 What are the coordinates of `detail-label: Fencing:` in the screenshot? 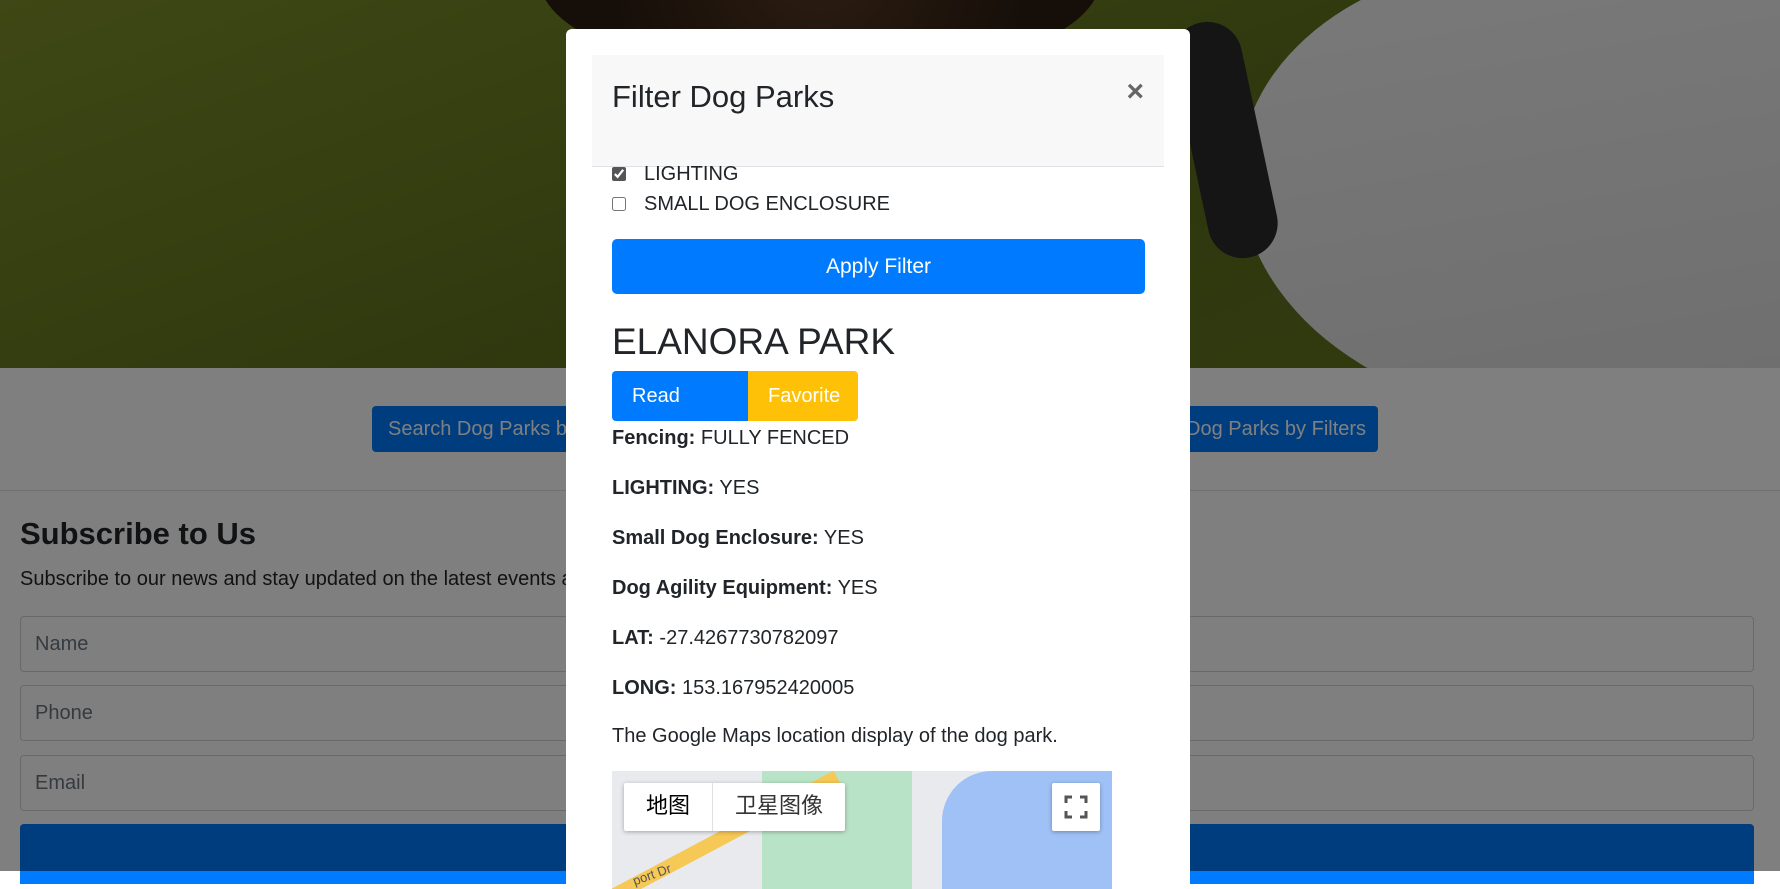 It's located at (654, 438).